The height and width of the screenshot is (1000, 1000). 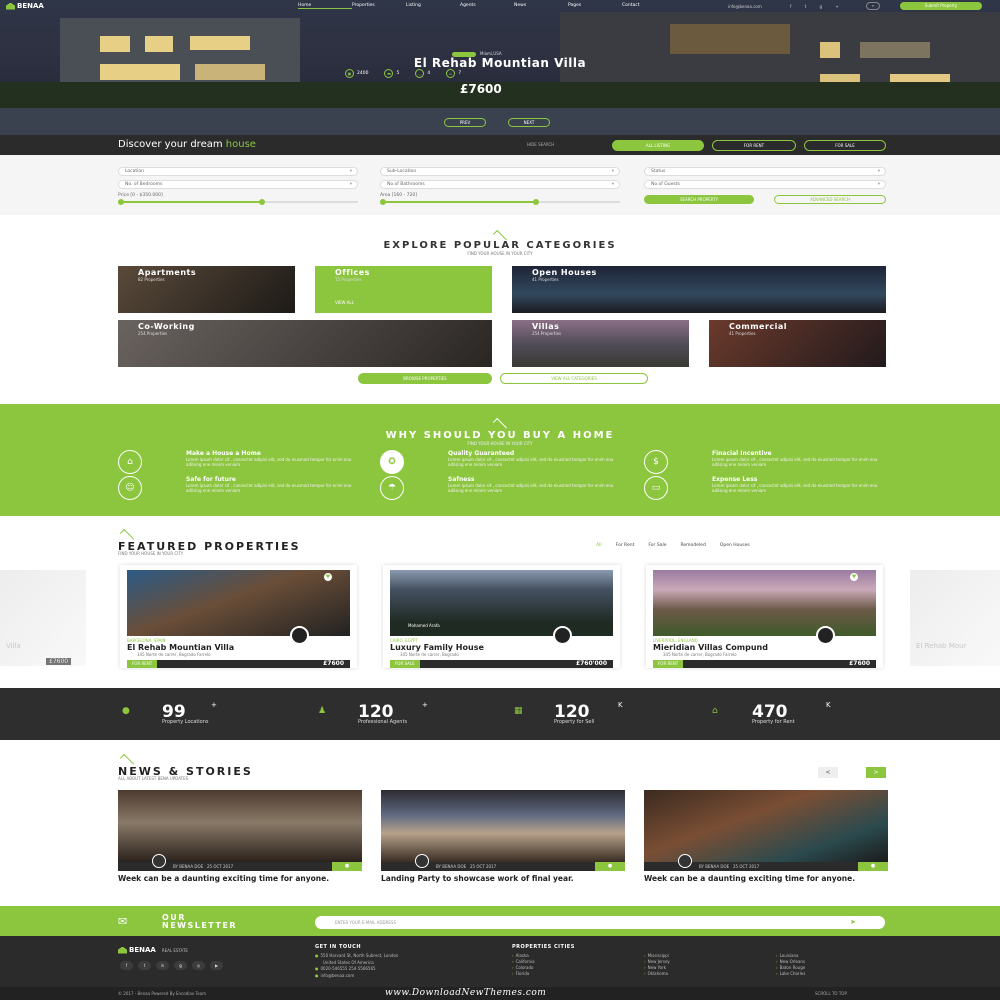 What do you see at coordinates (162, 965) in the screenshot?
I see `linkedin-icon: in` at bounding box center [162, 965].